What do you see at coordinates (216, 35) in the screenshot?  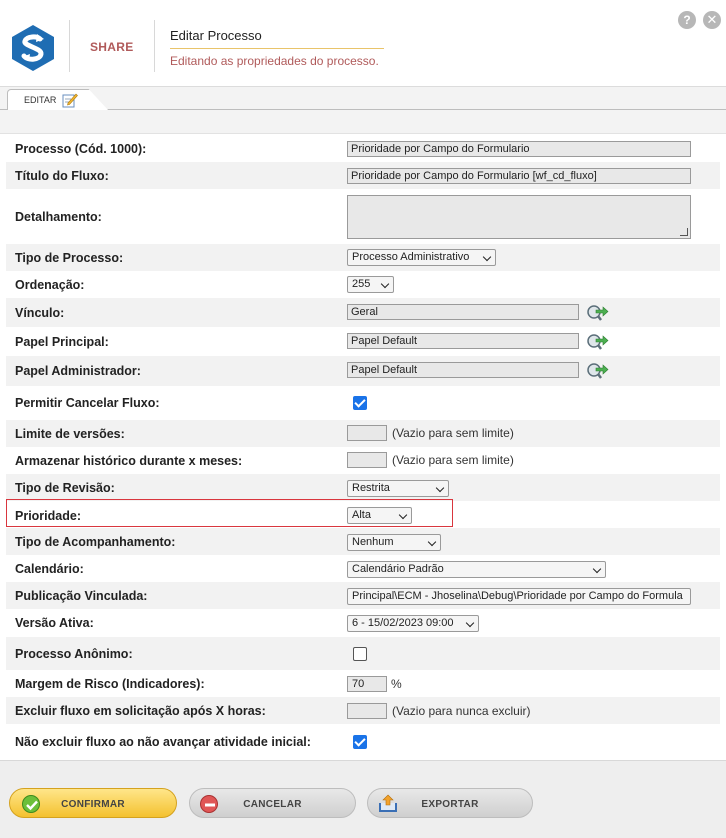 I see `page-title: Editar Processo` at bounding box center [216, 35].